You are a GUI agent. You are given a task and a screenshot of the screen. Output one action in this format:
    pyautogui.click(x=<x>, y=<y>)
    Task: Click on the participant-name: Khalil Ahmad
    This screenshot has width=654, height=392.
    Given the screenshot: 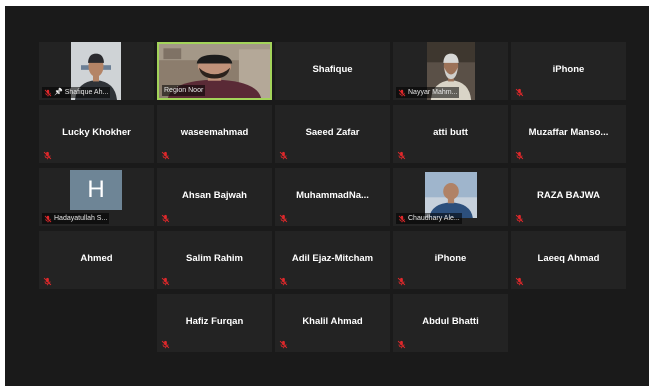 What is the action you would take?
    pyautogui.click(x=332, y=321)
    